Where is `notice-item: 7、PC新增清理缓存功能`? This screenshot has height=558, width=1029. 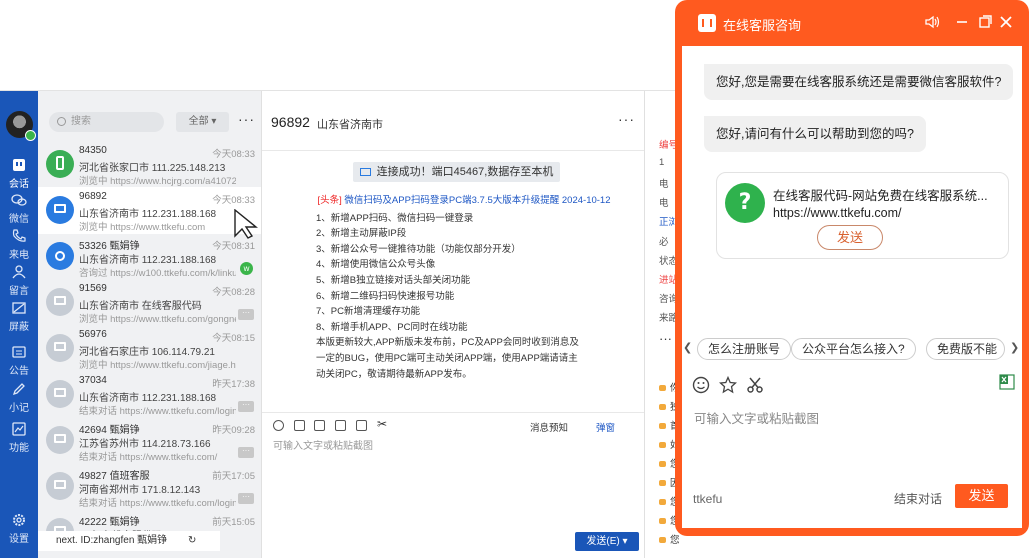 notice-item: 7、PC新增清理缓存功能 is located at coordinates (368, 312).